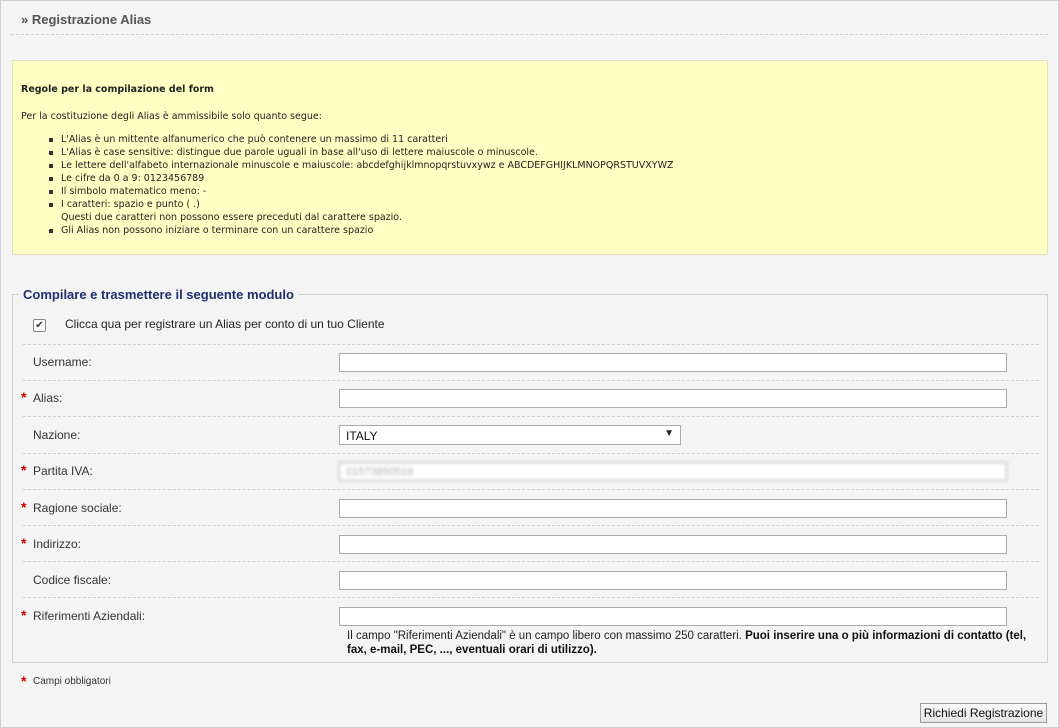 This screenshot has width=1059, height=728. Describe the element at coordinates (39, 325) in the screenshot. I see `client-checkbox: ✔` at that location.